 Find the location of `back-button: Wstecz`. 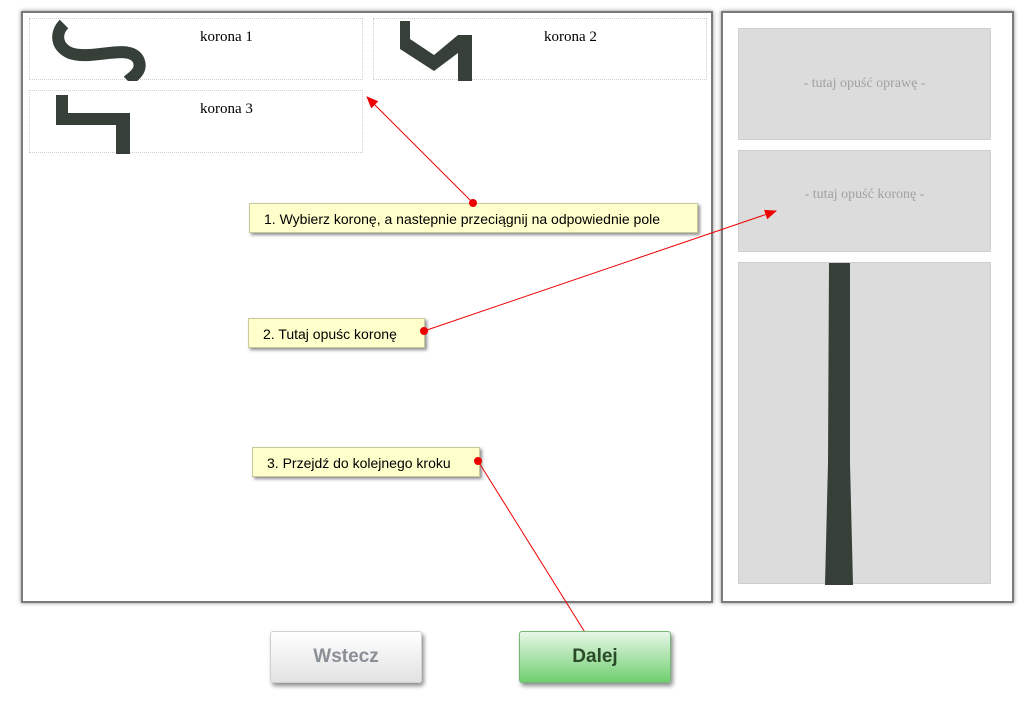

back-button: Wstecz is located at coordinates (346, 657).